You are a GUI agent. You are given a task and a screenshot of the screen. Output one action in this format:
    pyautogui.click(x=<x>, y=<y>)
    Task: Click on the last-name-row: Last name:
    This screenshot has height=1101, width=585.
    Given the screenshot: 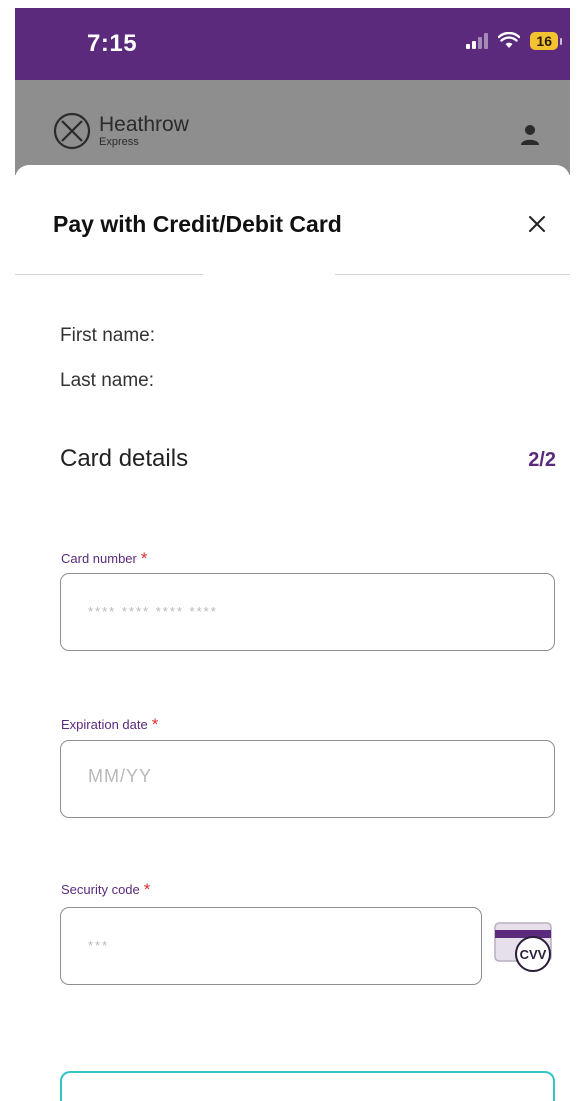 What is the action you would take?
    pyautogui.click(x=107, y=381)
    